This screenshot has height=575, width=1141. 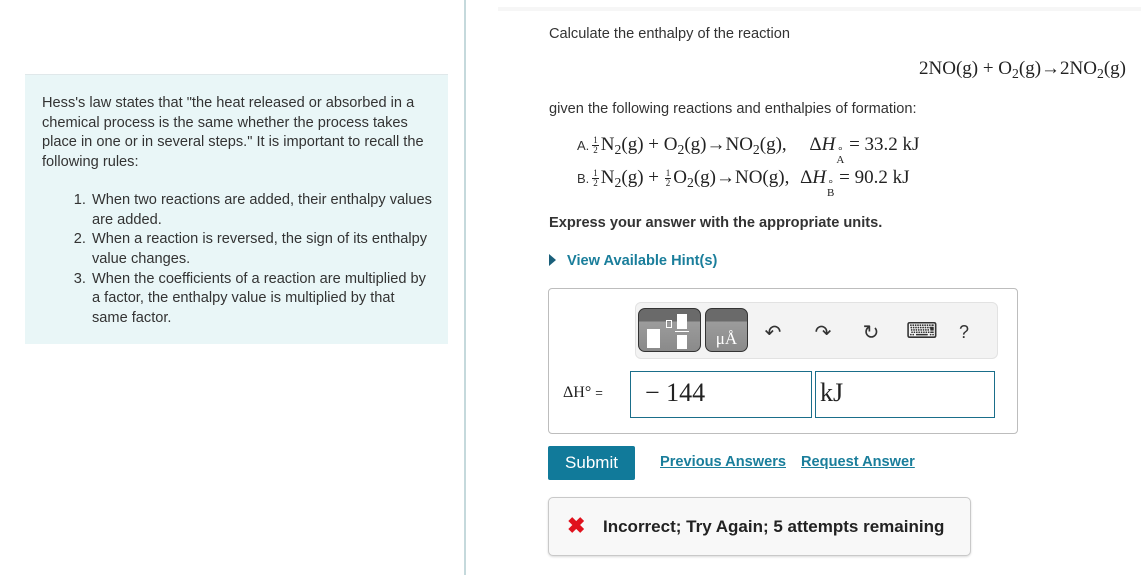 I want to click on redo-icon: ↷, so click(x=823, y=332).